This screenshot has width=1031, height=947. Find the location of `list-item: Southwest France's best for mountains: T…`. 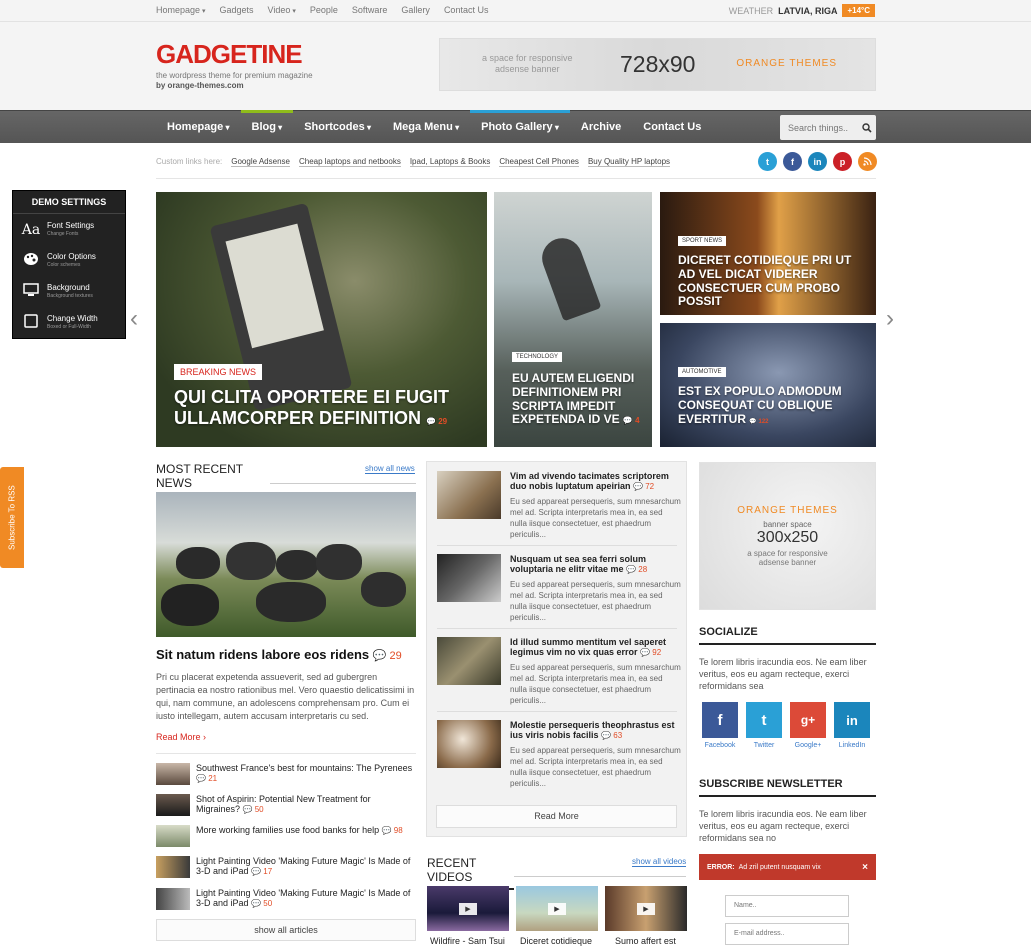

list-item: Southwest France's best for mountains: T… is located at coordinates (286, 774).